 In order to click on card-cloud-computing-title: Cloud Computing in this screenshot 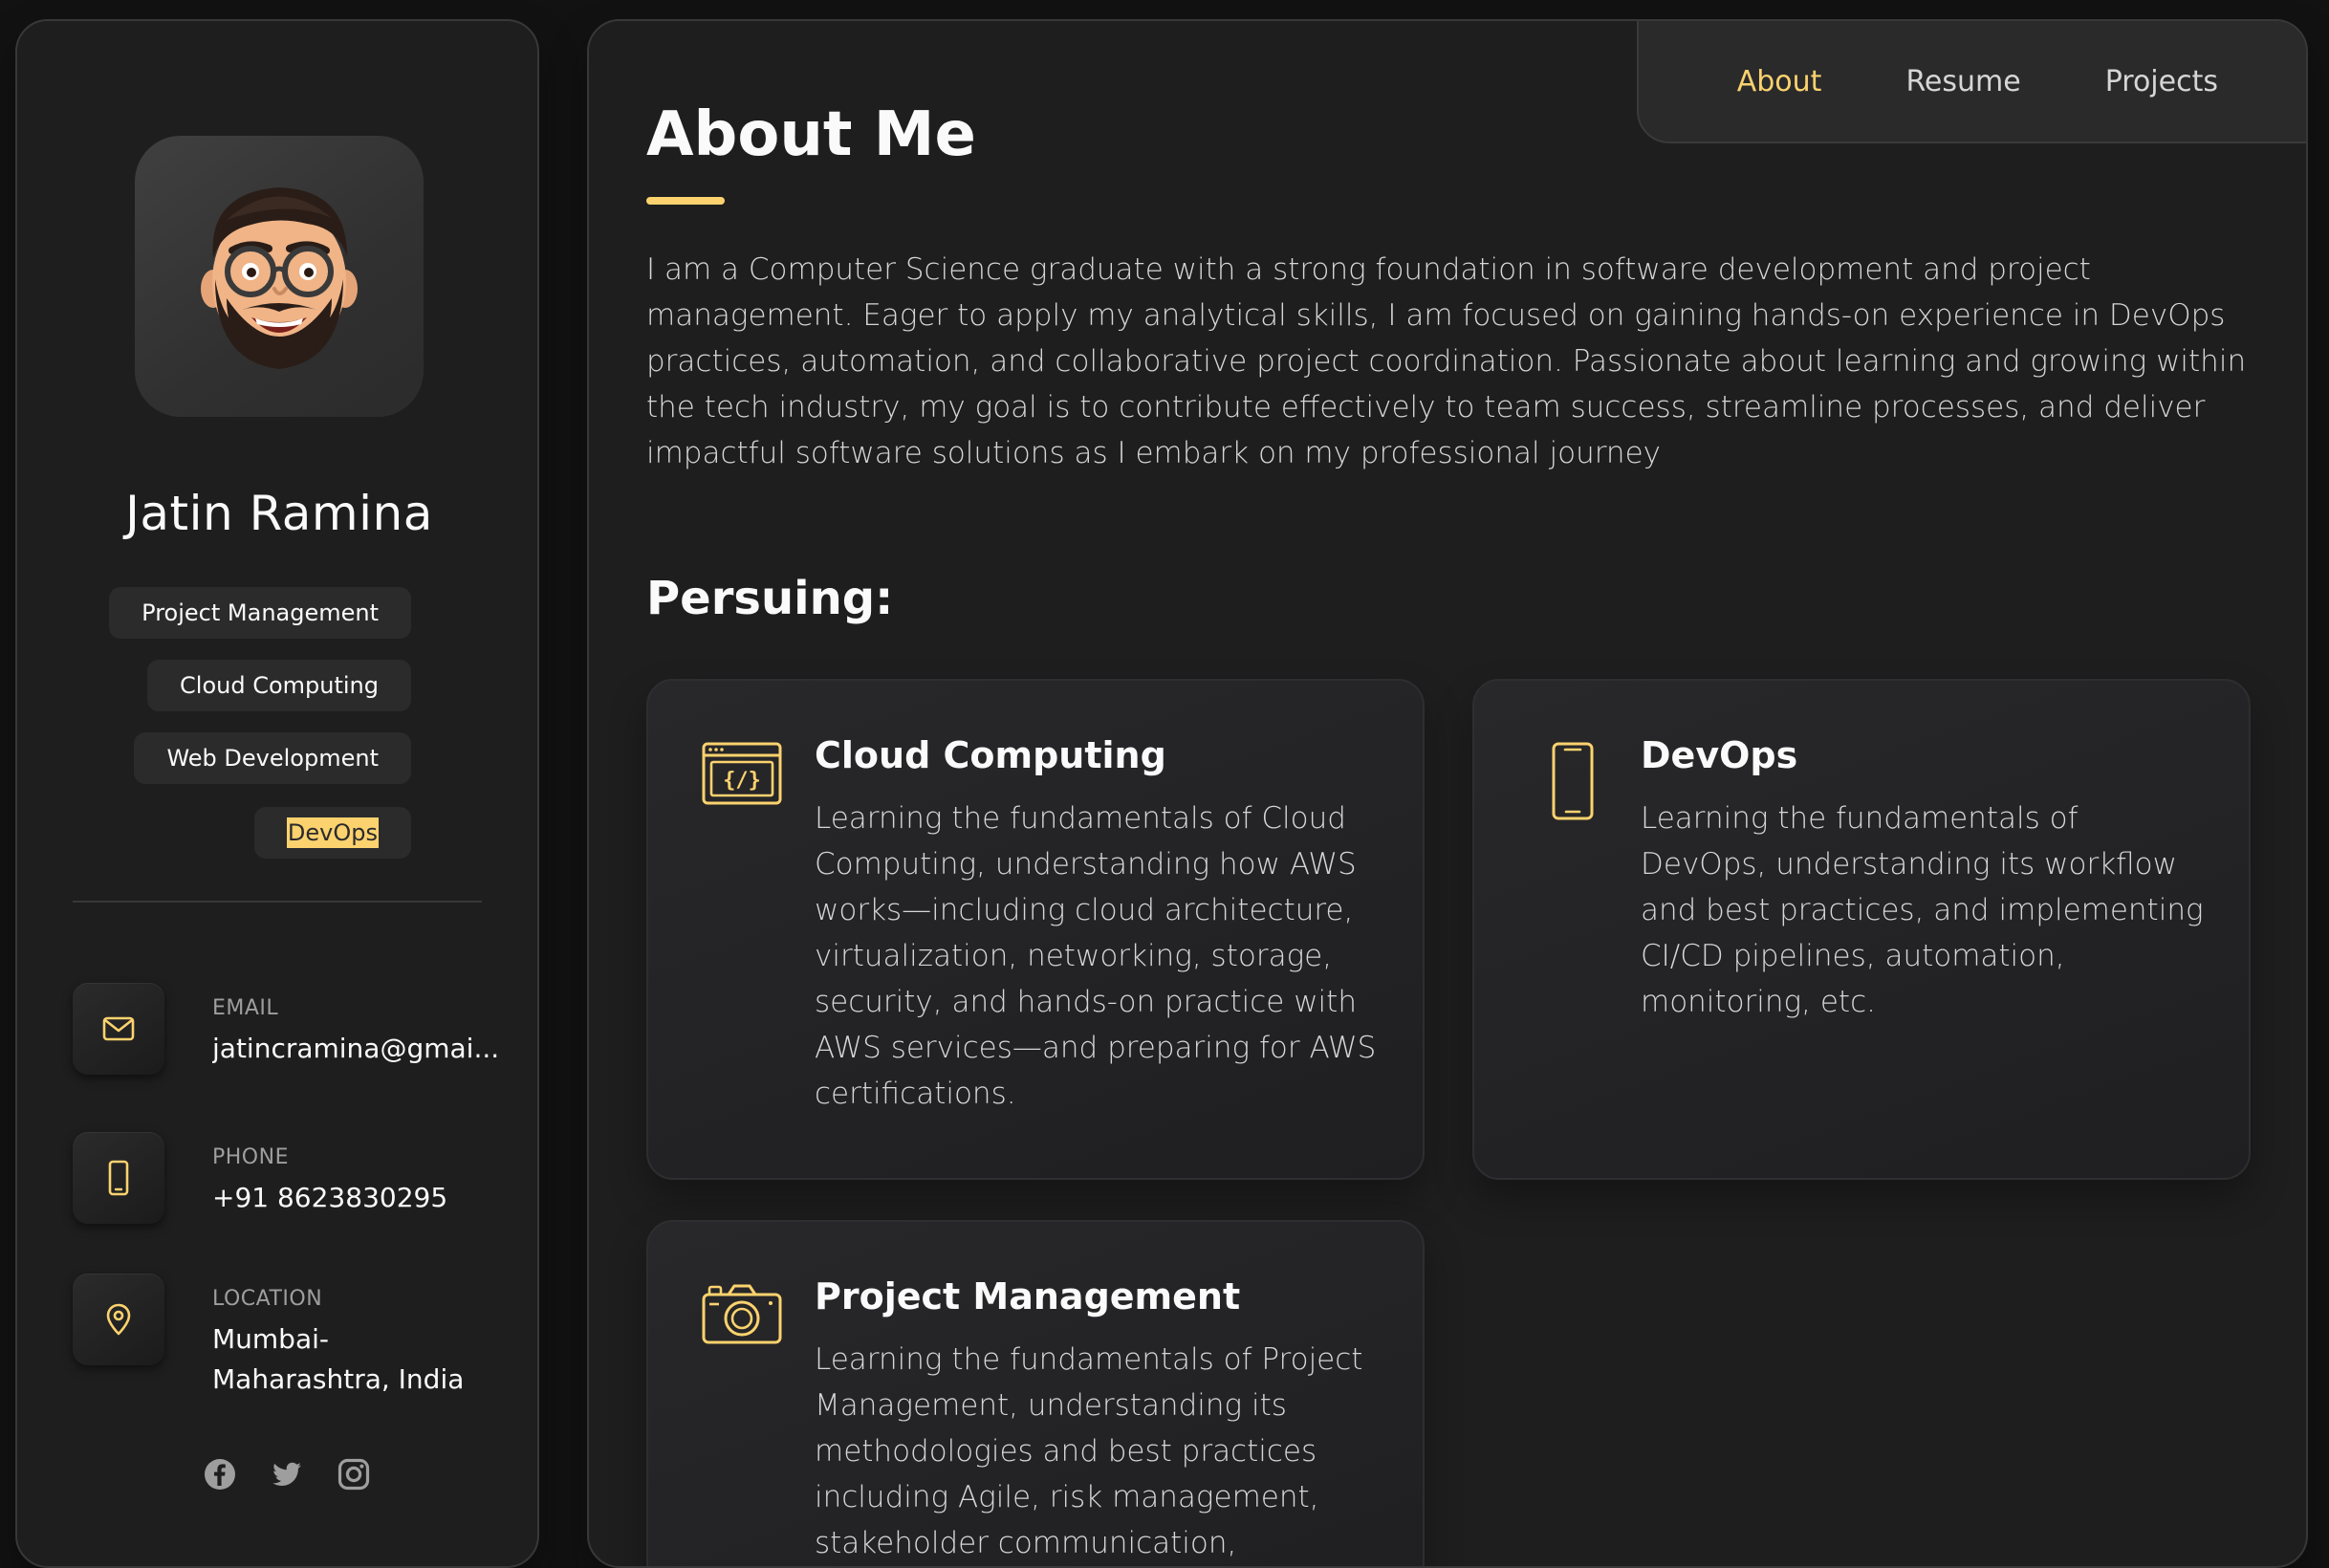, I will do `click(990, 755)`.